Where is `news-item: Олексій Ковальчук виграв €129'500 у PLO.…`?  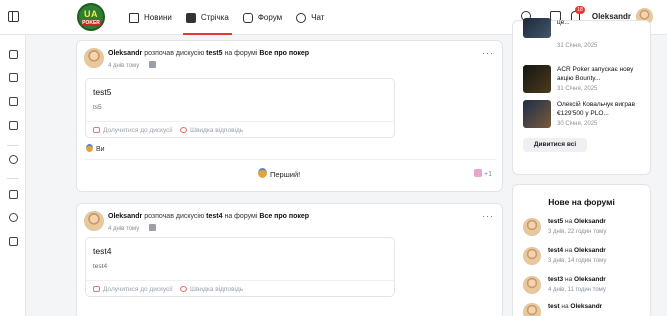 news-item: Олексій Ковальчук виграв €129'500 у PLO.… is located at coordinates (585, 117).